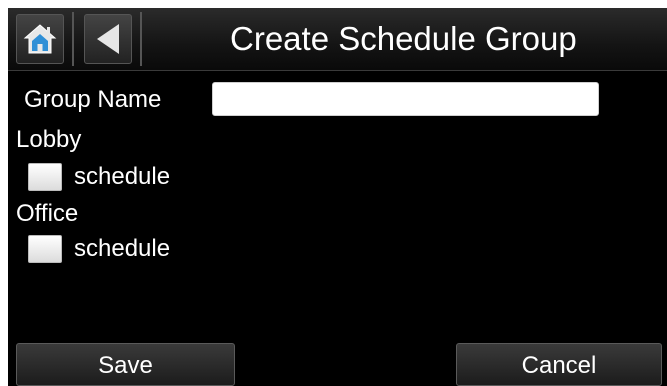  I want to click on group-label-office: Office, so click(47, 213).